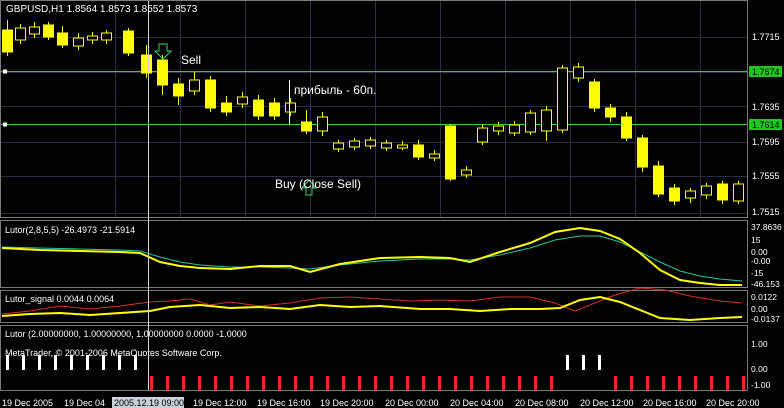  I want to click on svg-text: -1.00, so click(761, 385).